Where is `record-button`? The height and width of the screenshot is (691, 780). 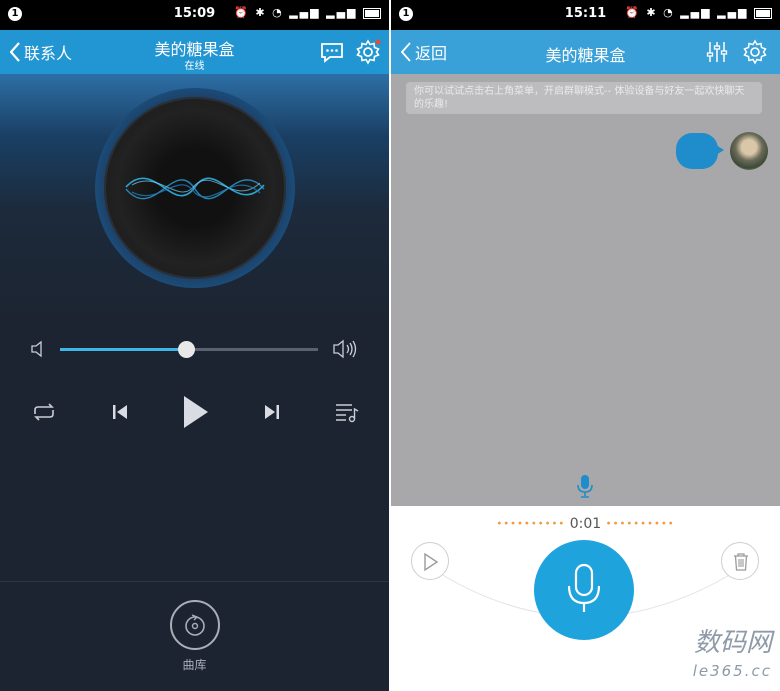
record-button is located at coordinates (584, 590).